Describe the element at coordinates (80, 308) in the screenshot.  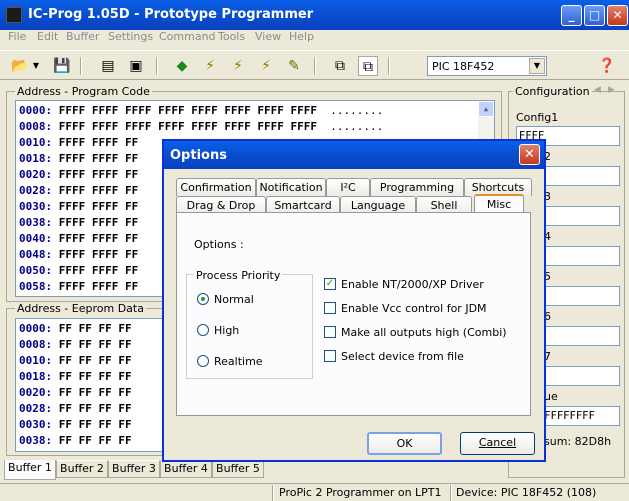
I see `eeprom-label: Address - Eeprom Data` at that location.